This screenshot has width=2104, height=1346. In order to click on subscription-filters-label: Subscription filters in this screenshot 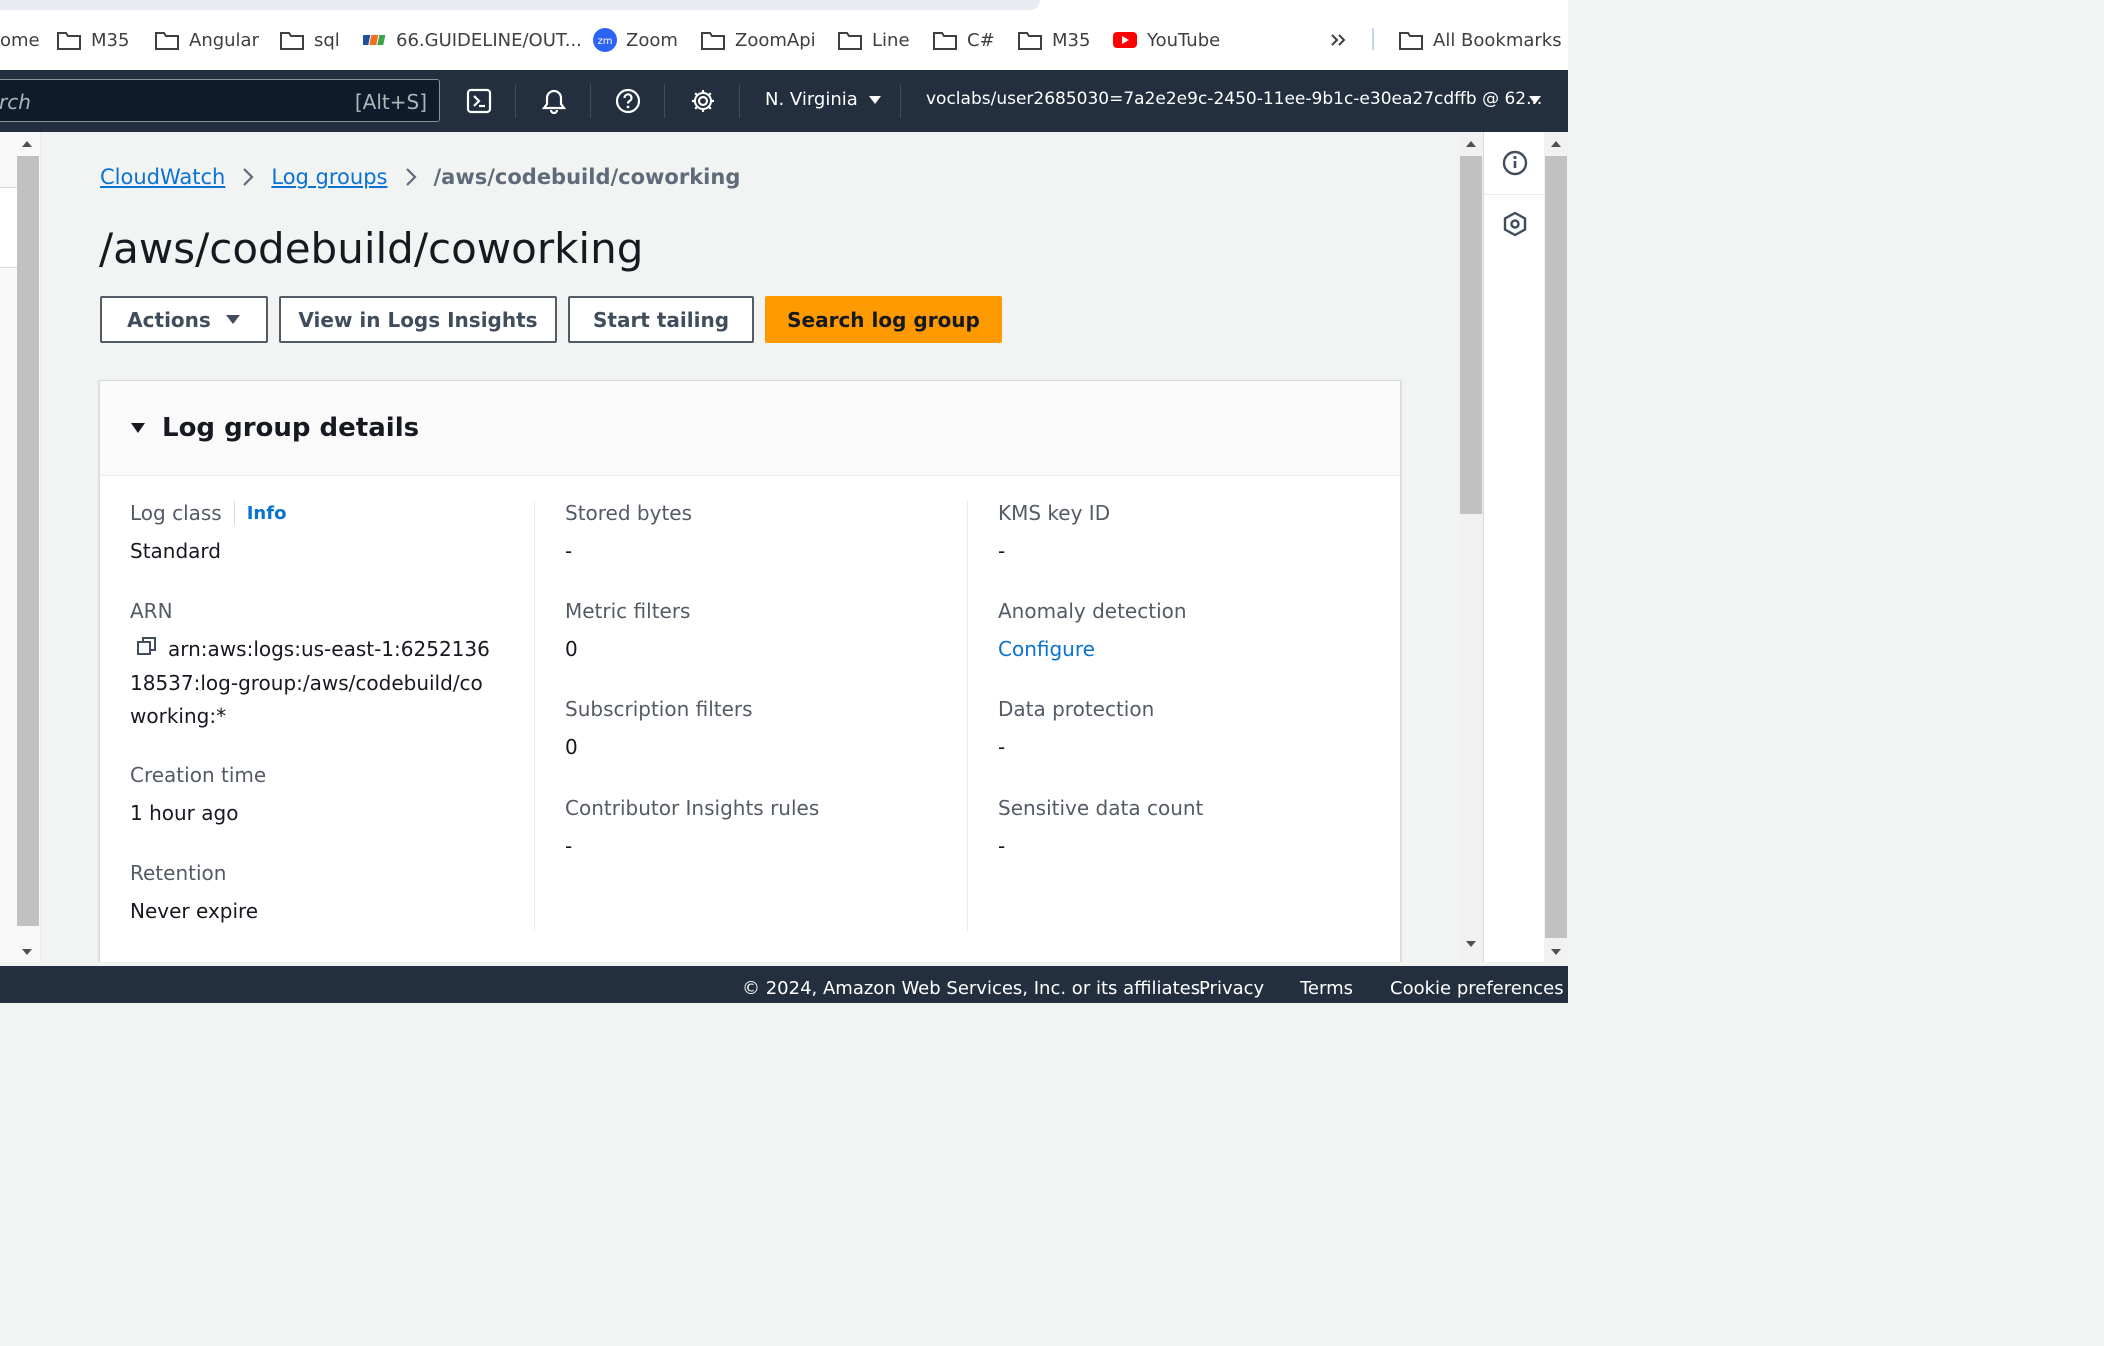, I will do `click(659, 709)`.